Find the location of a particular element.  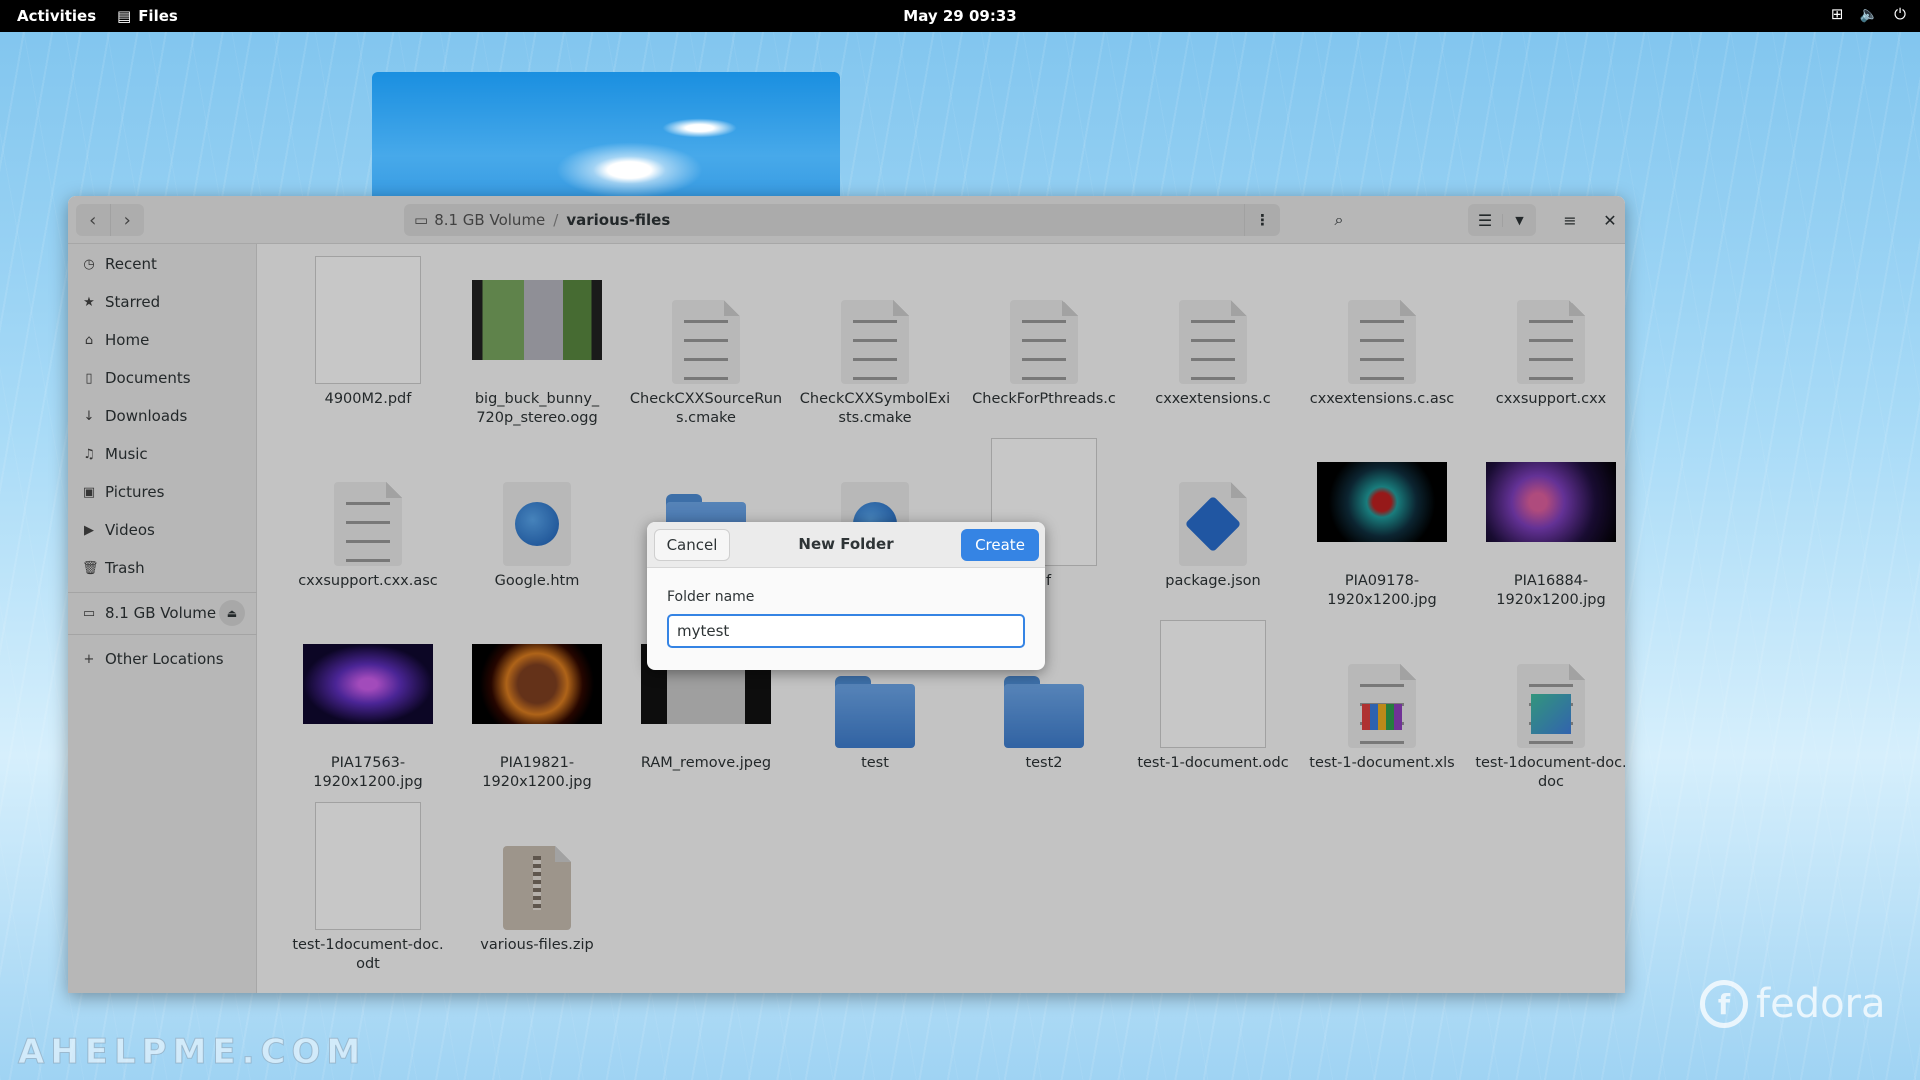

activities-button: Activities is located at coordinates (56, 16).